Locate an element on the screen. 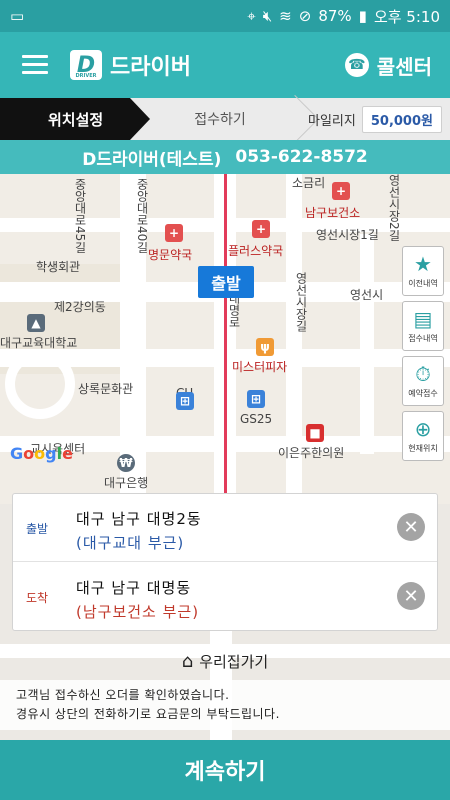 This screenshot has height=800, width=450. arrival-landmark: (남구보건소 부근) is located at coordinates (138, 612).